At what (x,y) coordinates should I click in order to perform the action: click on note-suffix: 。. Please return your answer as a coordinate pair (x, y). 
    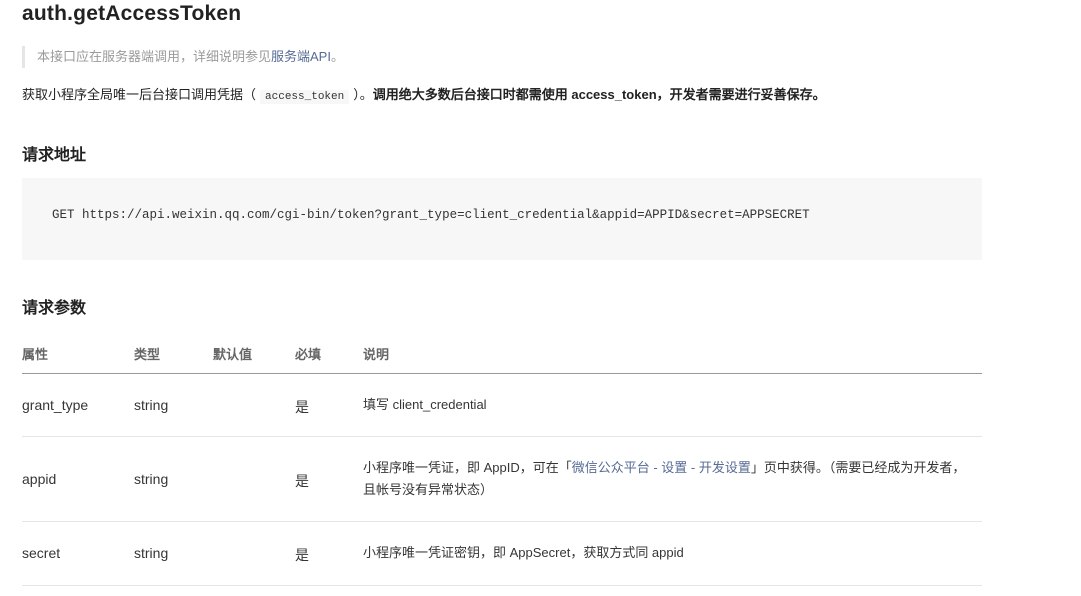
    Looking at the image, I should click on (337, 56).